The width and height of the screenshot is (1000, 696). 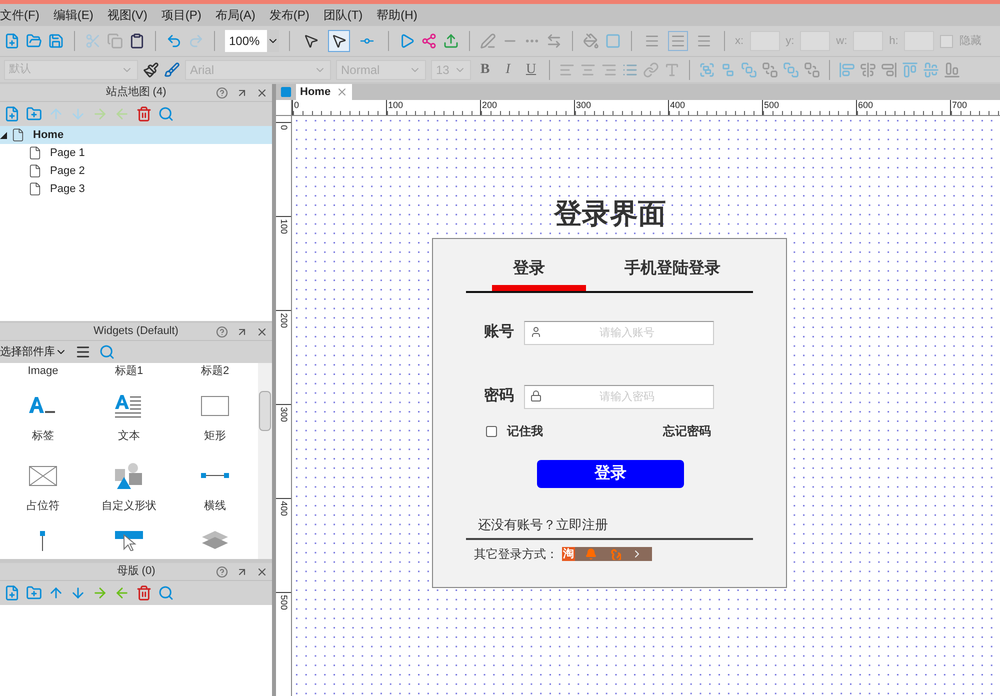 I want to click on align-bottom-icon, so click(x=952, y=70).